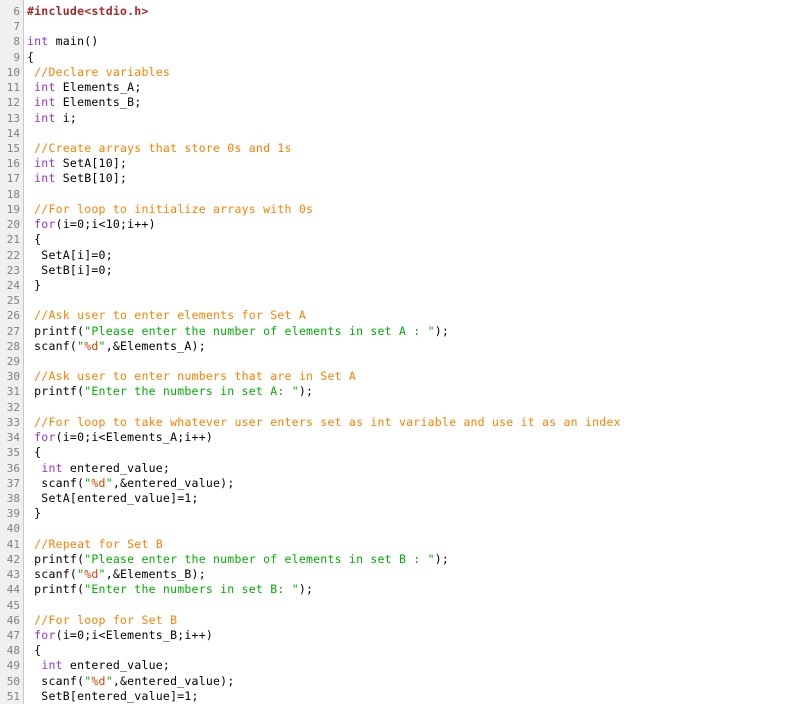 Image resolution: width=797 pixels, height=704 pixels. What do you see at coordinates (412, 102) in the screenshot?
I see `code-line: int Elements_B;` at bounding box center [412, 102].